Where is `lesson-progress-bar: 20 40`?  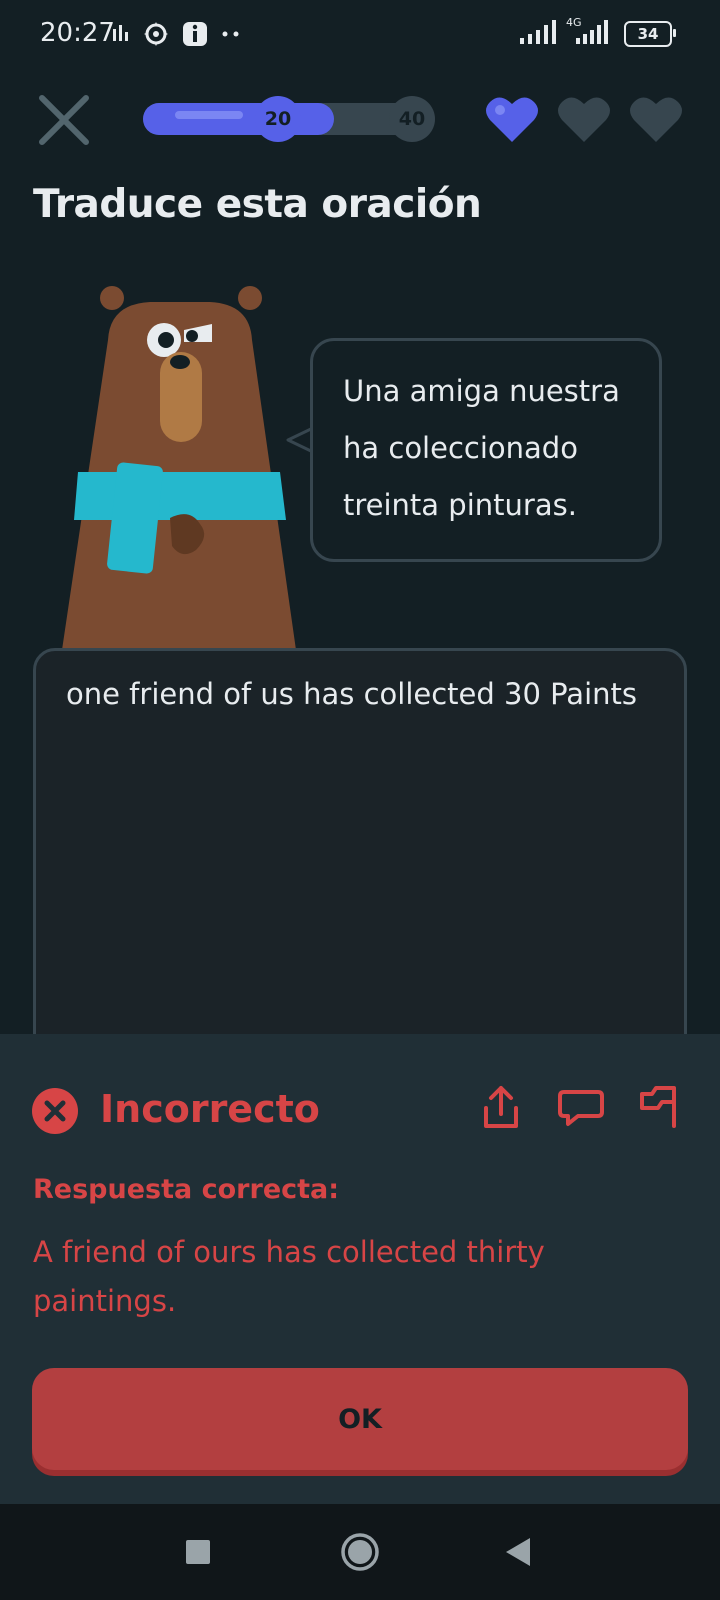 lesson-progress-bar: 20 40 is located at coordinates (289, 119).